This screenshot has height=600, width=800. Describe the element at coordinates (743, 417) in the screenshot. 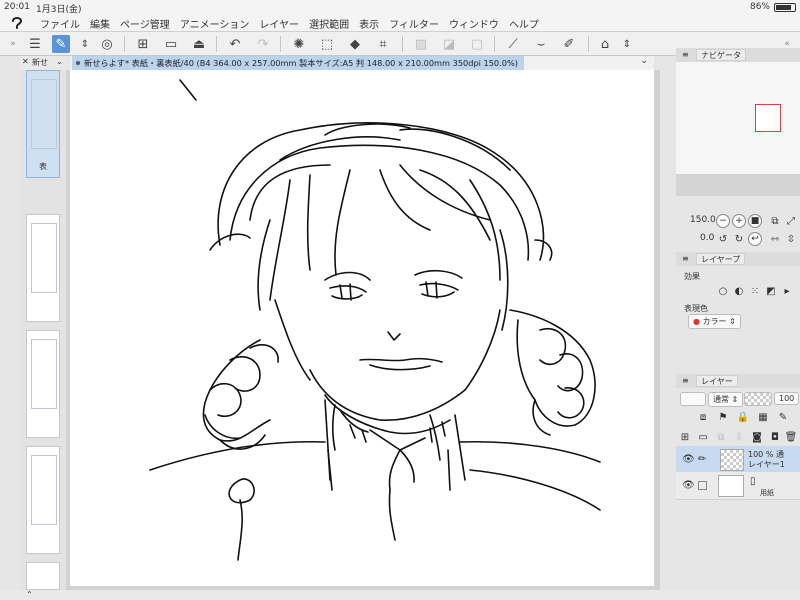

I see `lock-icon: 🔒` at that location.